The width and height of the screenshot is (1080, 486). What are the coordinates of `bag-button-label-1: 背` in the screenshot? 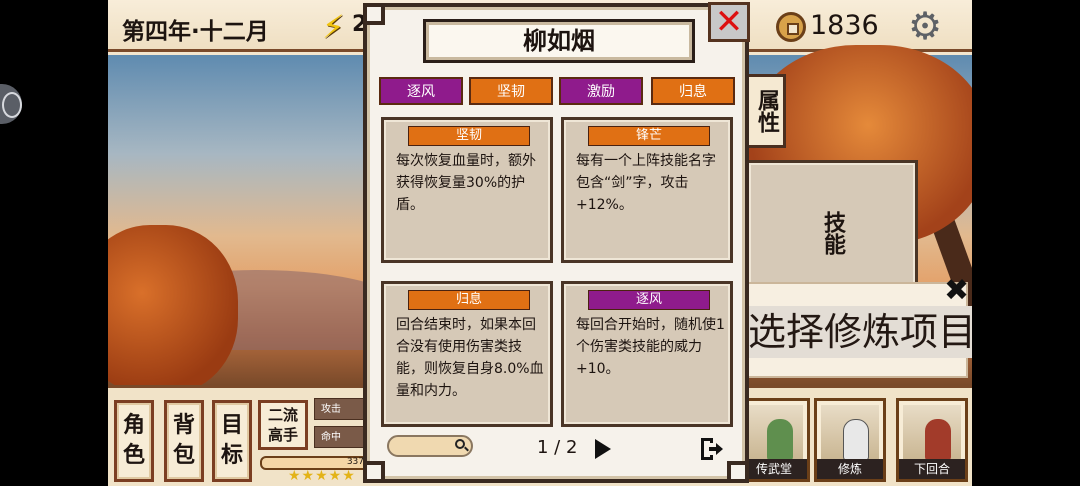 It's located at (183, 425).